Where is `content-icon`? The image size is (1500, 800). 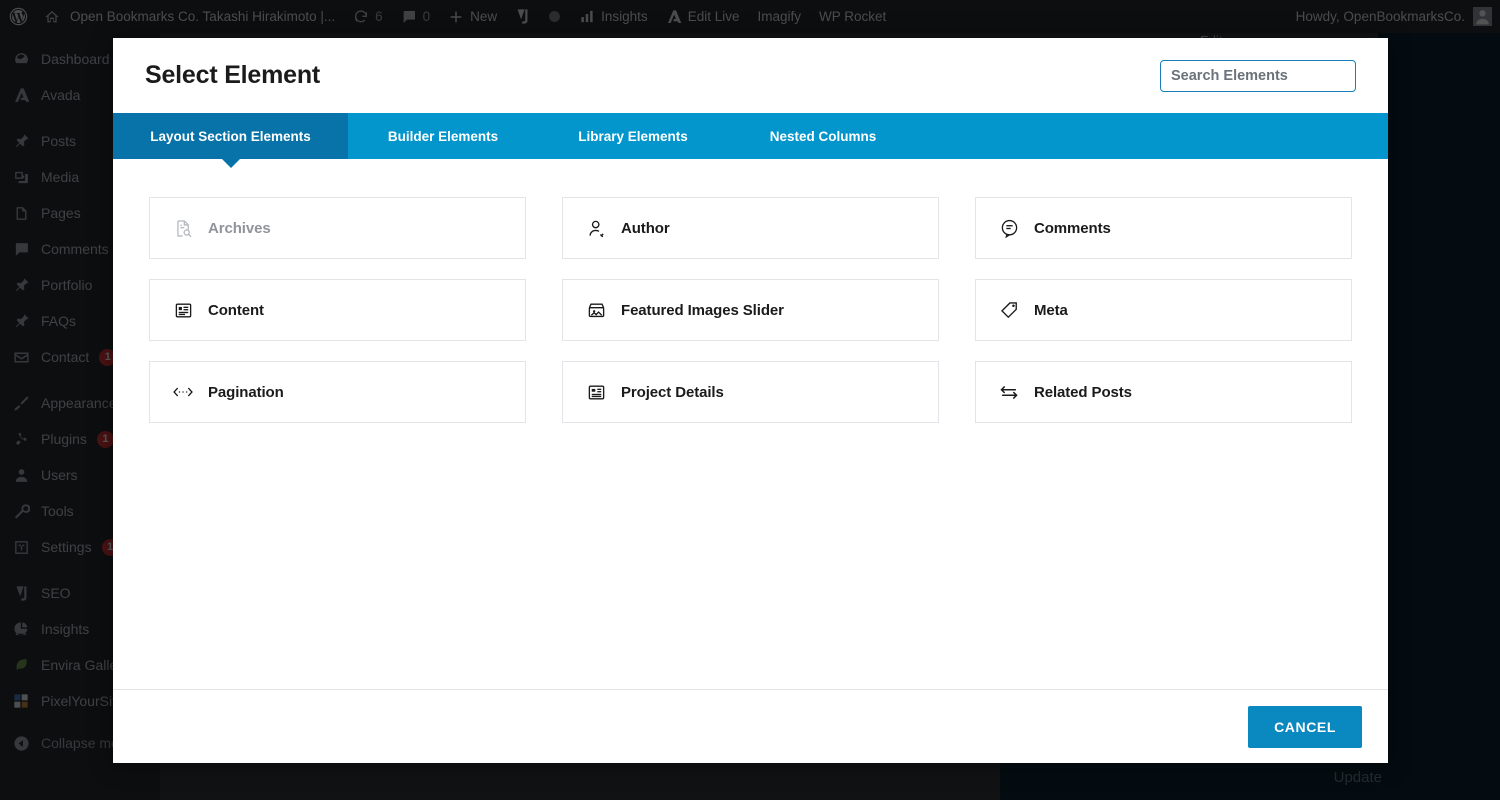
content-icon is located at coordinates (183, 310).